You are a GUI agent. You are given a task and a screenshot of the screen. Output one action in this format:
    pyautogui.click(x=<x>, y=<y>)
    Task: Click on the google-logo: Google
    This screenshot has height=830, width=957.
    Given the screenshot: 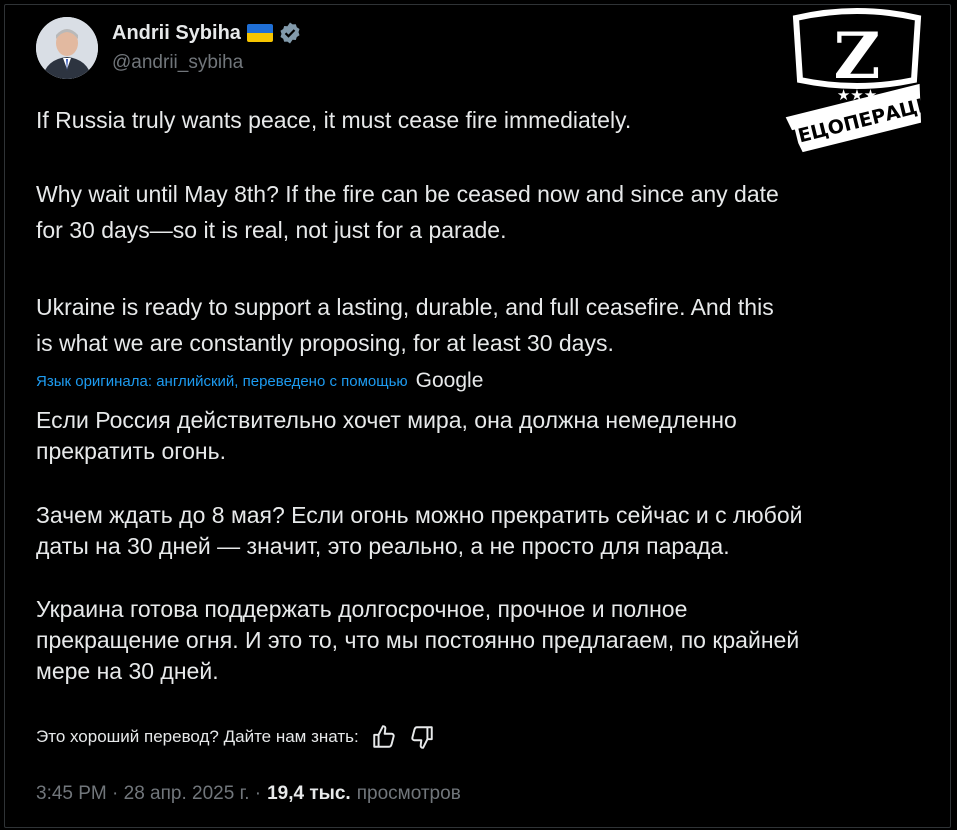 What is the action you would take?
    pyautogui.click(x=449, y=380)
    